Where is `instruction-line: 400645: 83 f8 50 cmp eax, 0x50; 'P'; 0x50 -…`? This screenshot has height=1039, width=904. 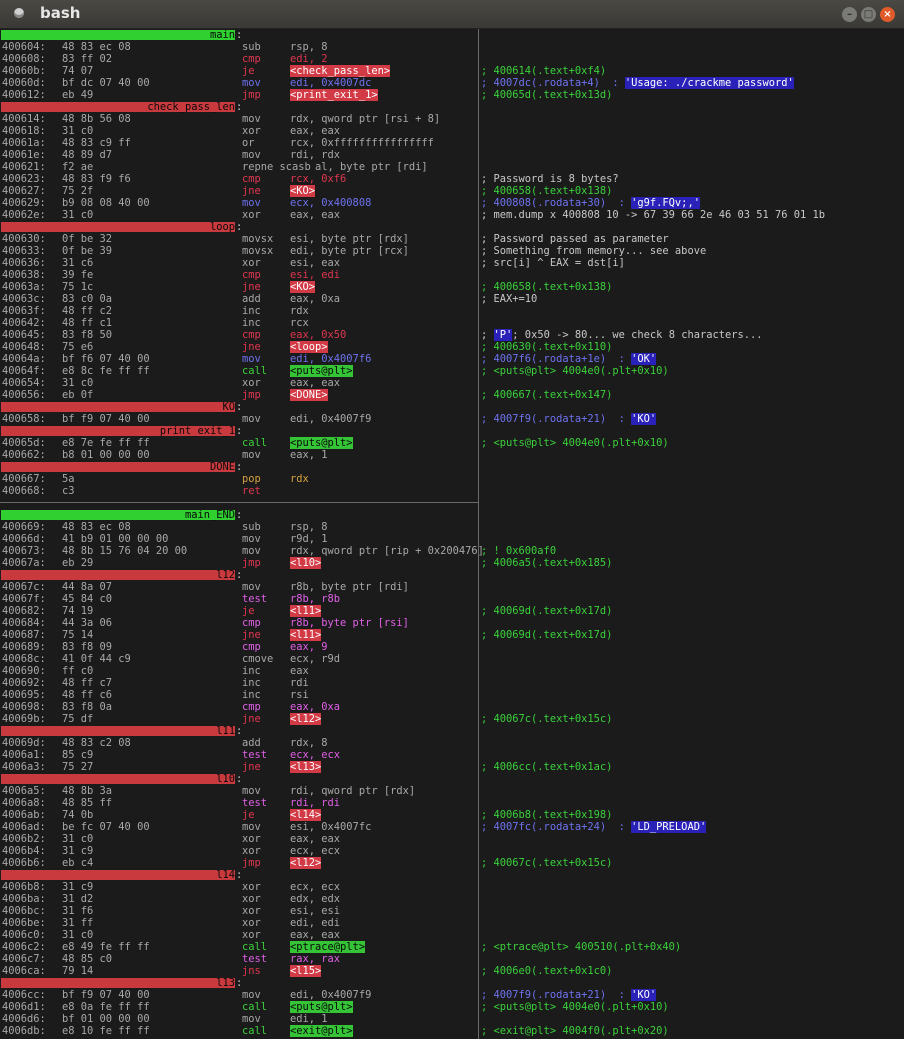 instruction-line: 400645: 83 f8 50 cmp eax, 0x50; 'P'; 0x50 -… is located at coordinates (452, 335).